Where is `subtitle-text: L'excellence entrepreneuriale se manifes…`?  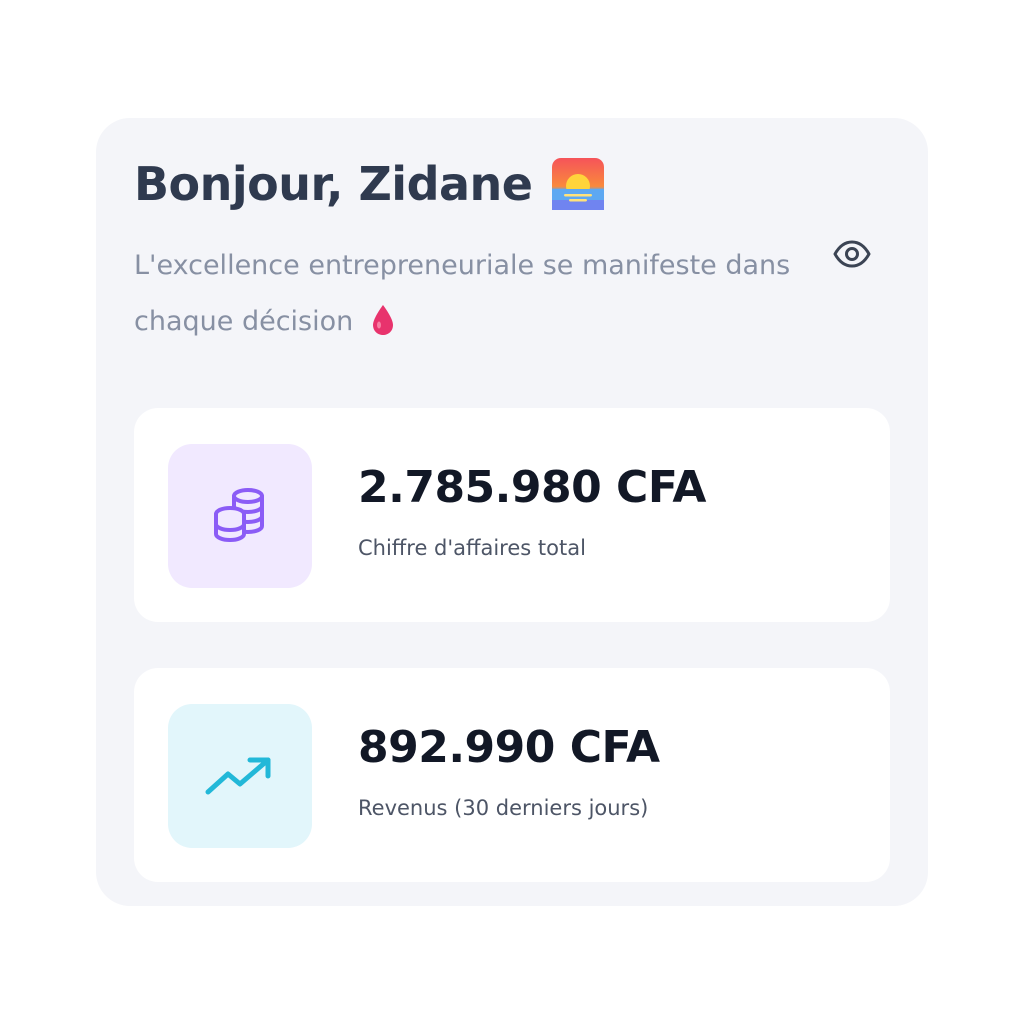 subtitle-text: L'excellence entrepreneuriale se manifes… is located at coordinates (462, 293).